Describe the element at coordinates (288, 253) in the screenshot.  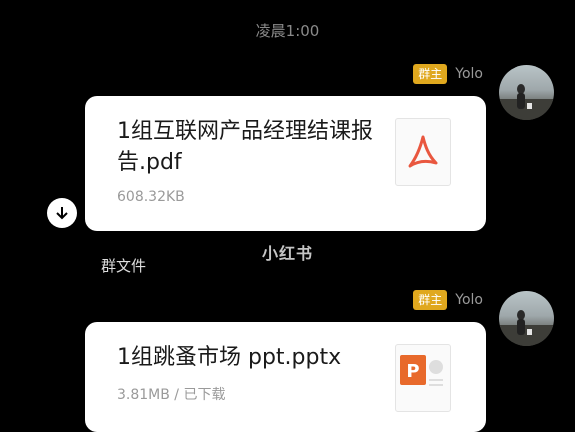
I see `watermark: 小红书` at that location.